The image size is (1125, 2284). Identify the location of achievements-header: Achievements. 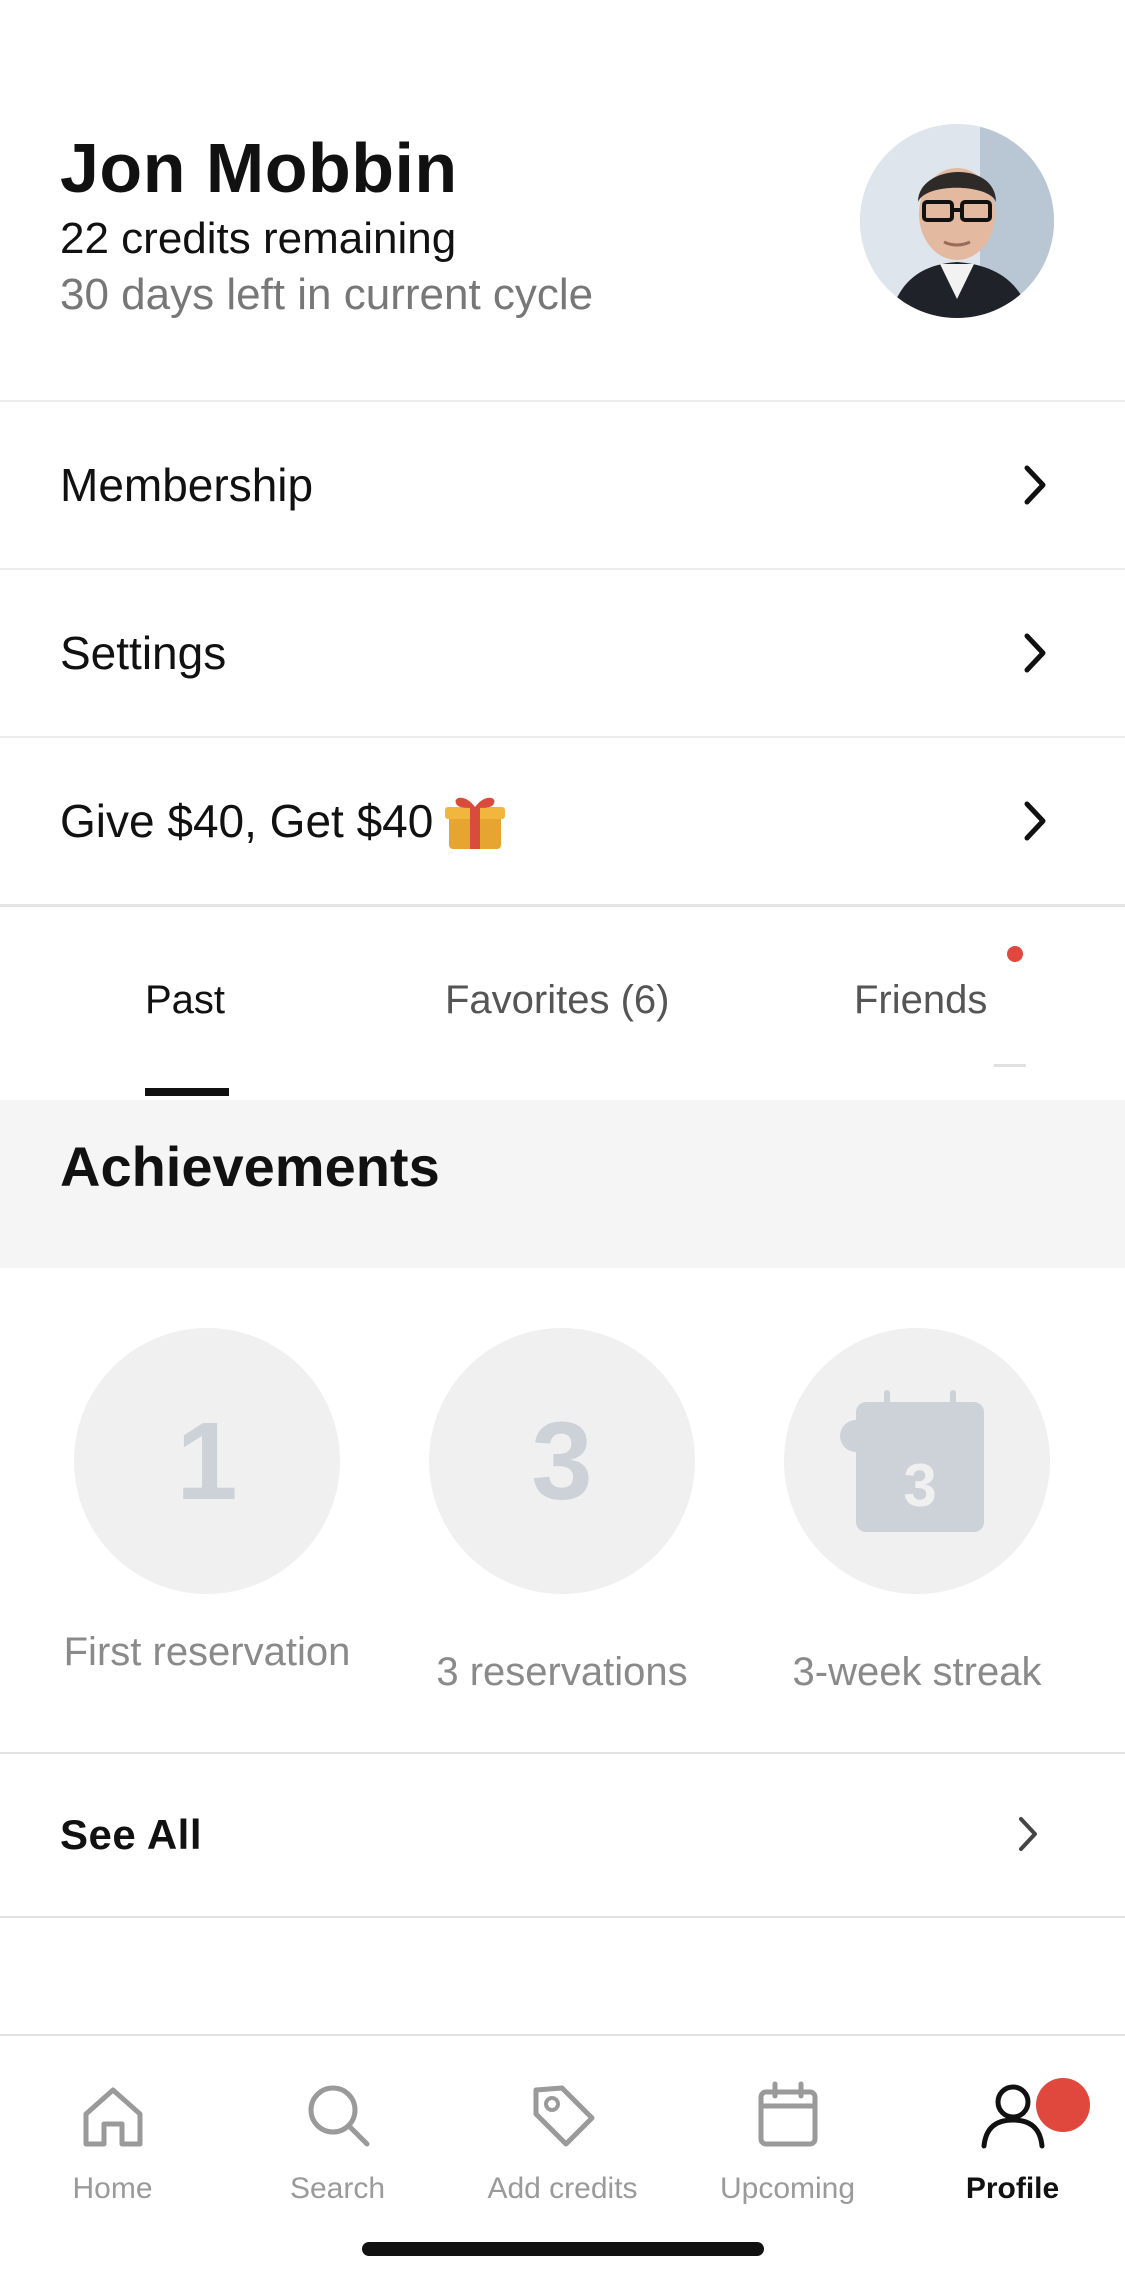
(562, 1184).